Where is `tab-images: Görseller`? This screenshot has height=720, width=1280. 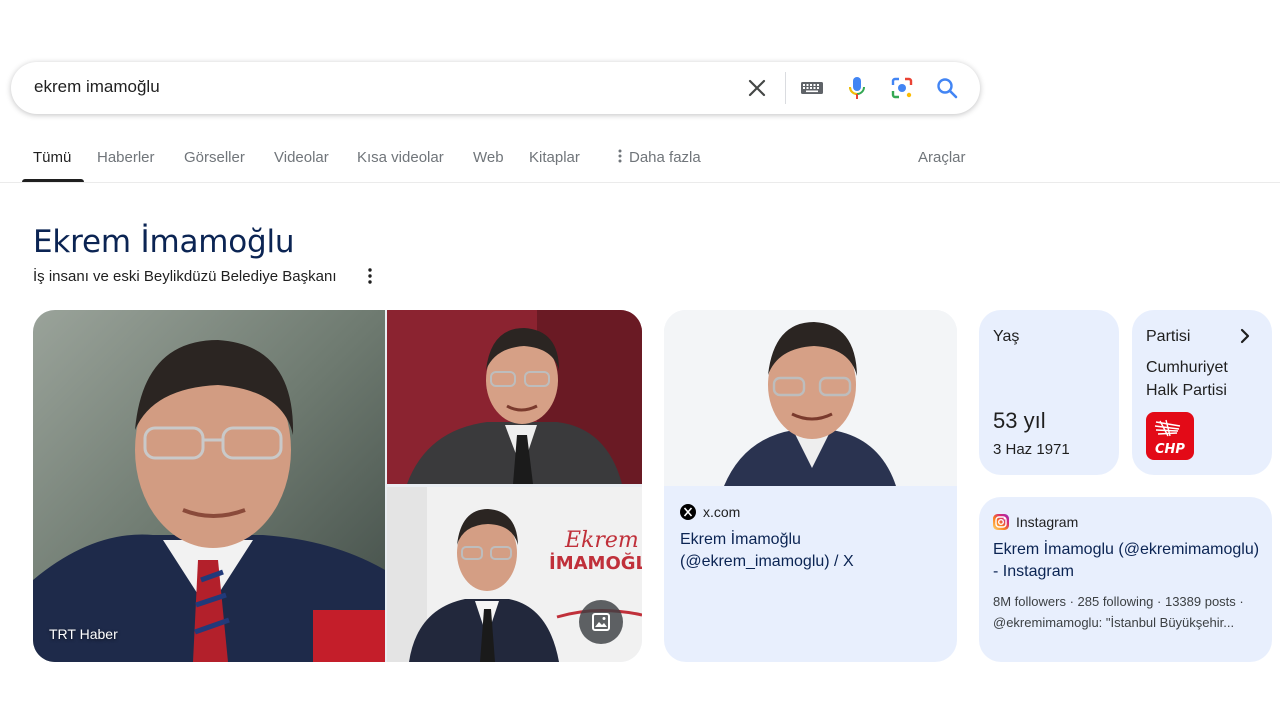
tab-images: Görseller is located at coordinates (214, 157).